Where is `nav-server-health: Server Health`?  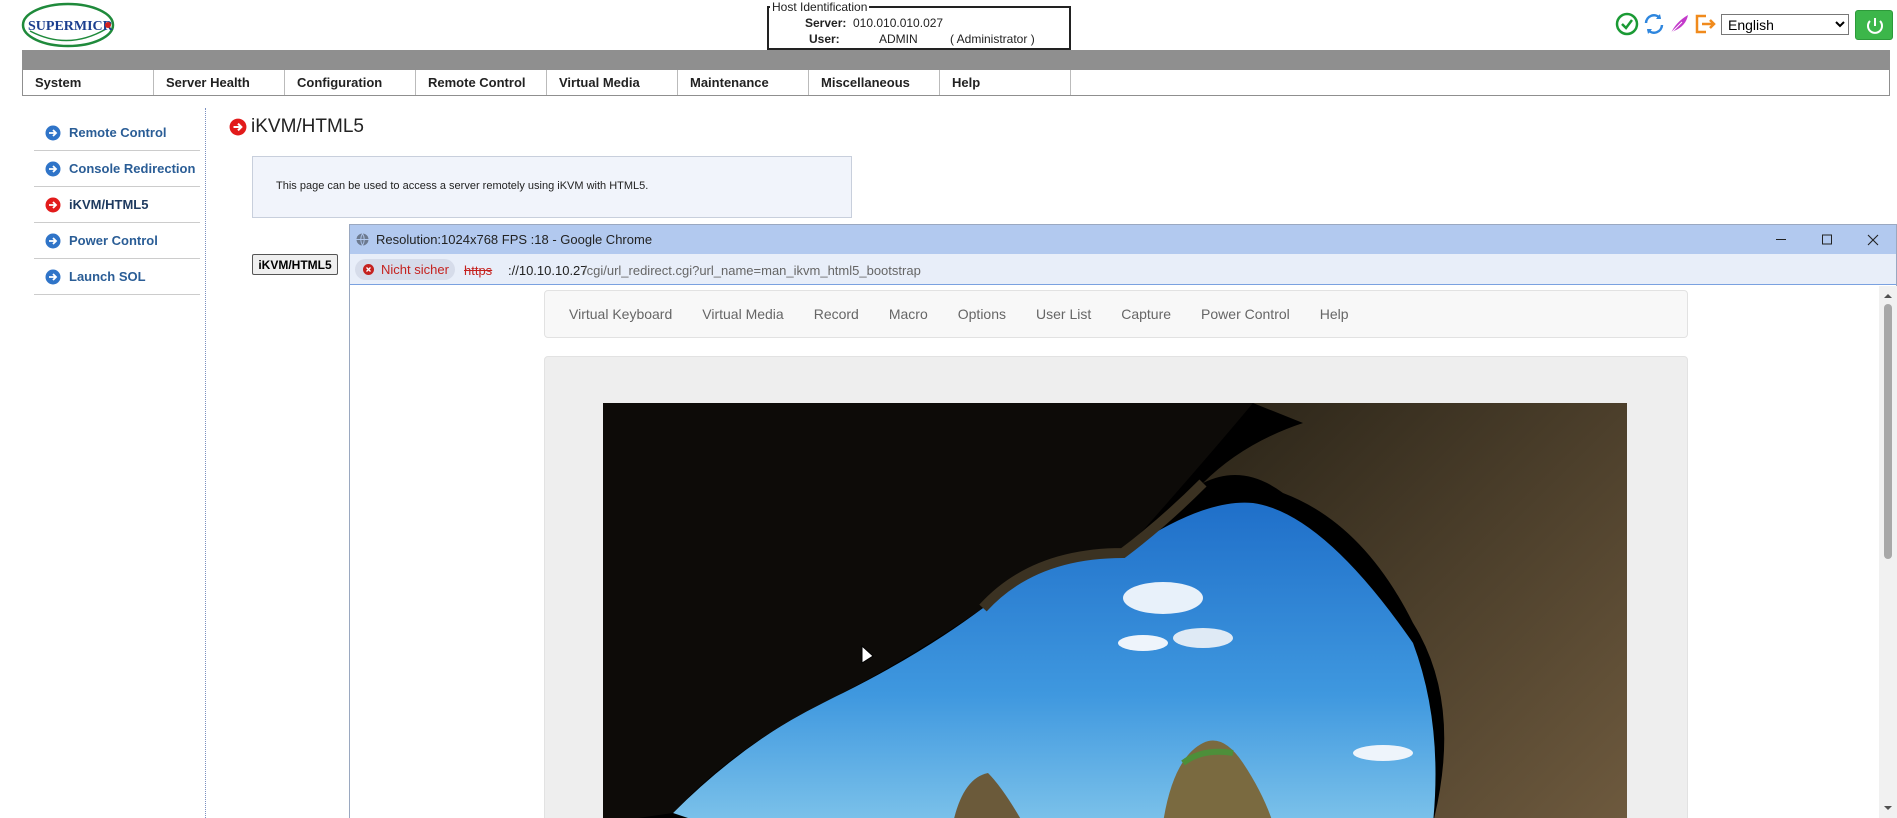
nav-server-health: Server Health is located at coordinates (219, 82).